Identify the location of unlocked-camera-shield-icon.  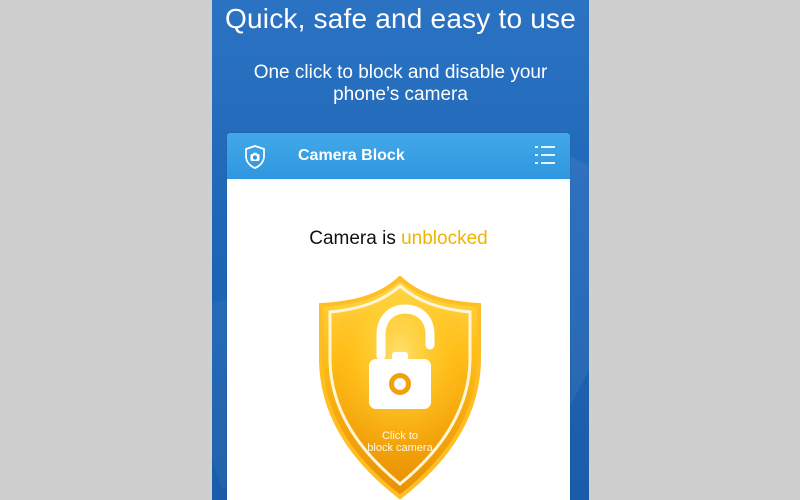
(400, 388).